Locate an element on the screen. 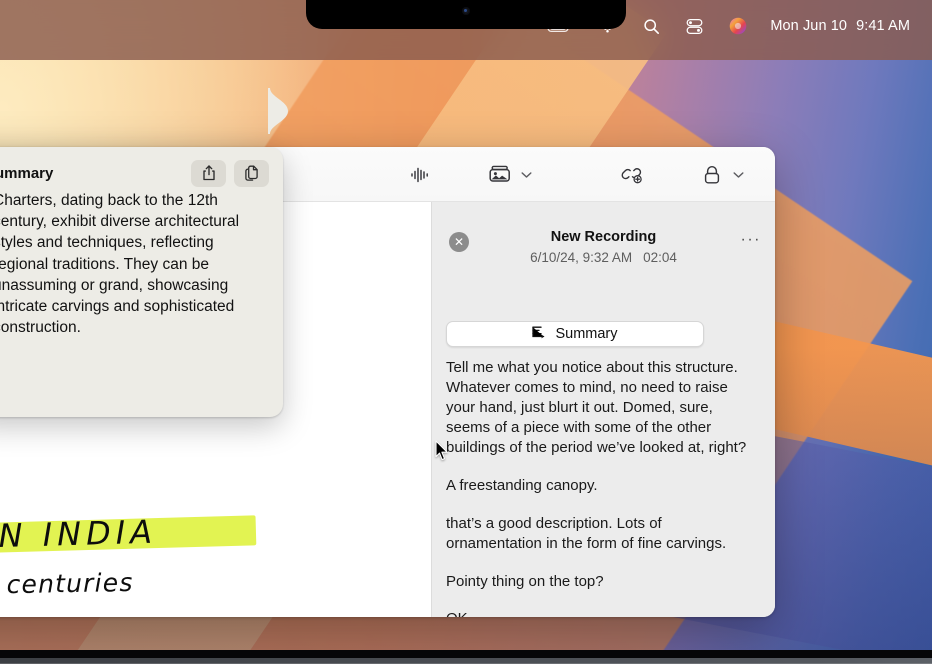  media-button is located at coordinates (506, 175).